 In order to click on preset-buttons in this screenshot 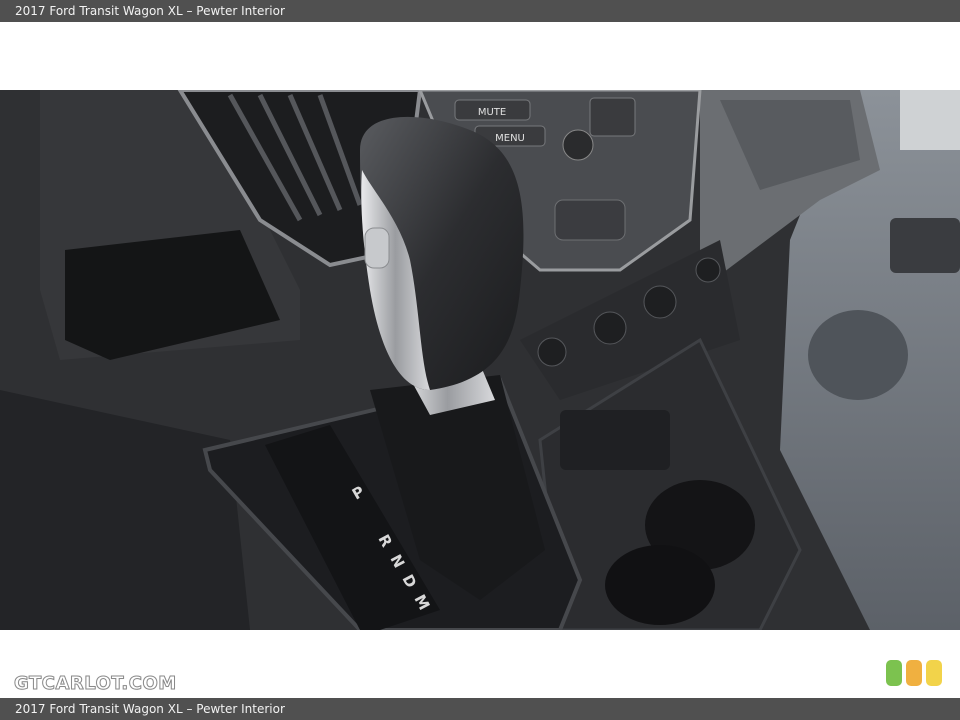, I will do `click(612, 117)`.